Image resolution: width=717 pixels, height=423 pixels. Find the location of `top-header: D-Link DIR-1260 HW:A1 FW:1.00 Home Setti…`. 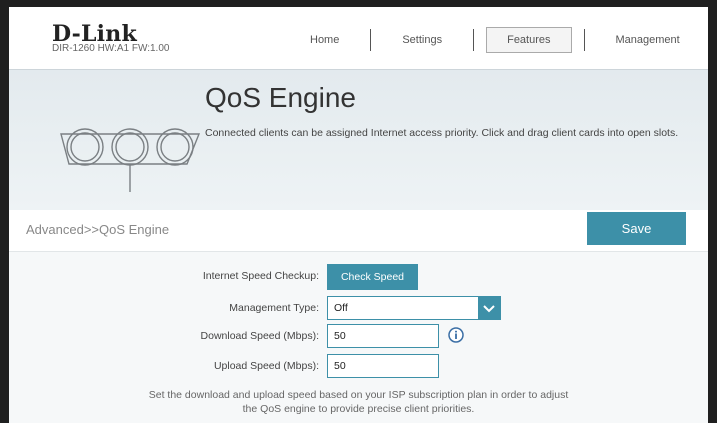

top-header: D-Link DIR-1260 HW:A1 FW:1.00 Home Setti… is located at coordinates (358, 38).